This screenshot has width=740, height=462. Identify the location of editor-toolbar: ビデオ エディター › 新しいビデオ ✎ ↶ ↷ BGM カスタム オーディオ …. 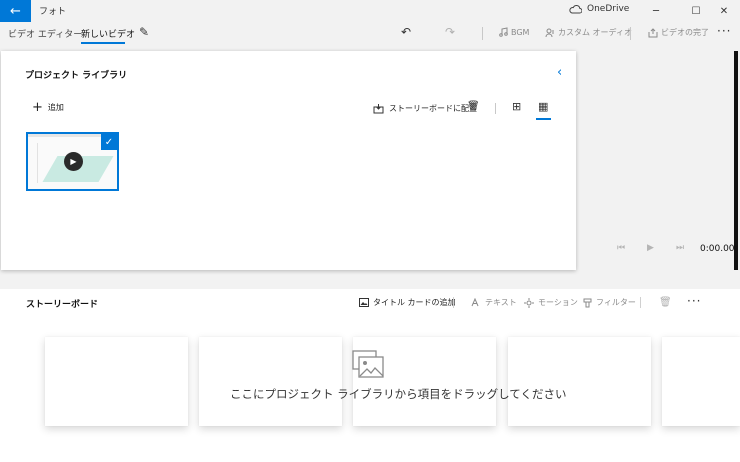
(370, 34).